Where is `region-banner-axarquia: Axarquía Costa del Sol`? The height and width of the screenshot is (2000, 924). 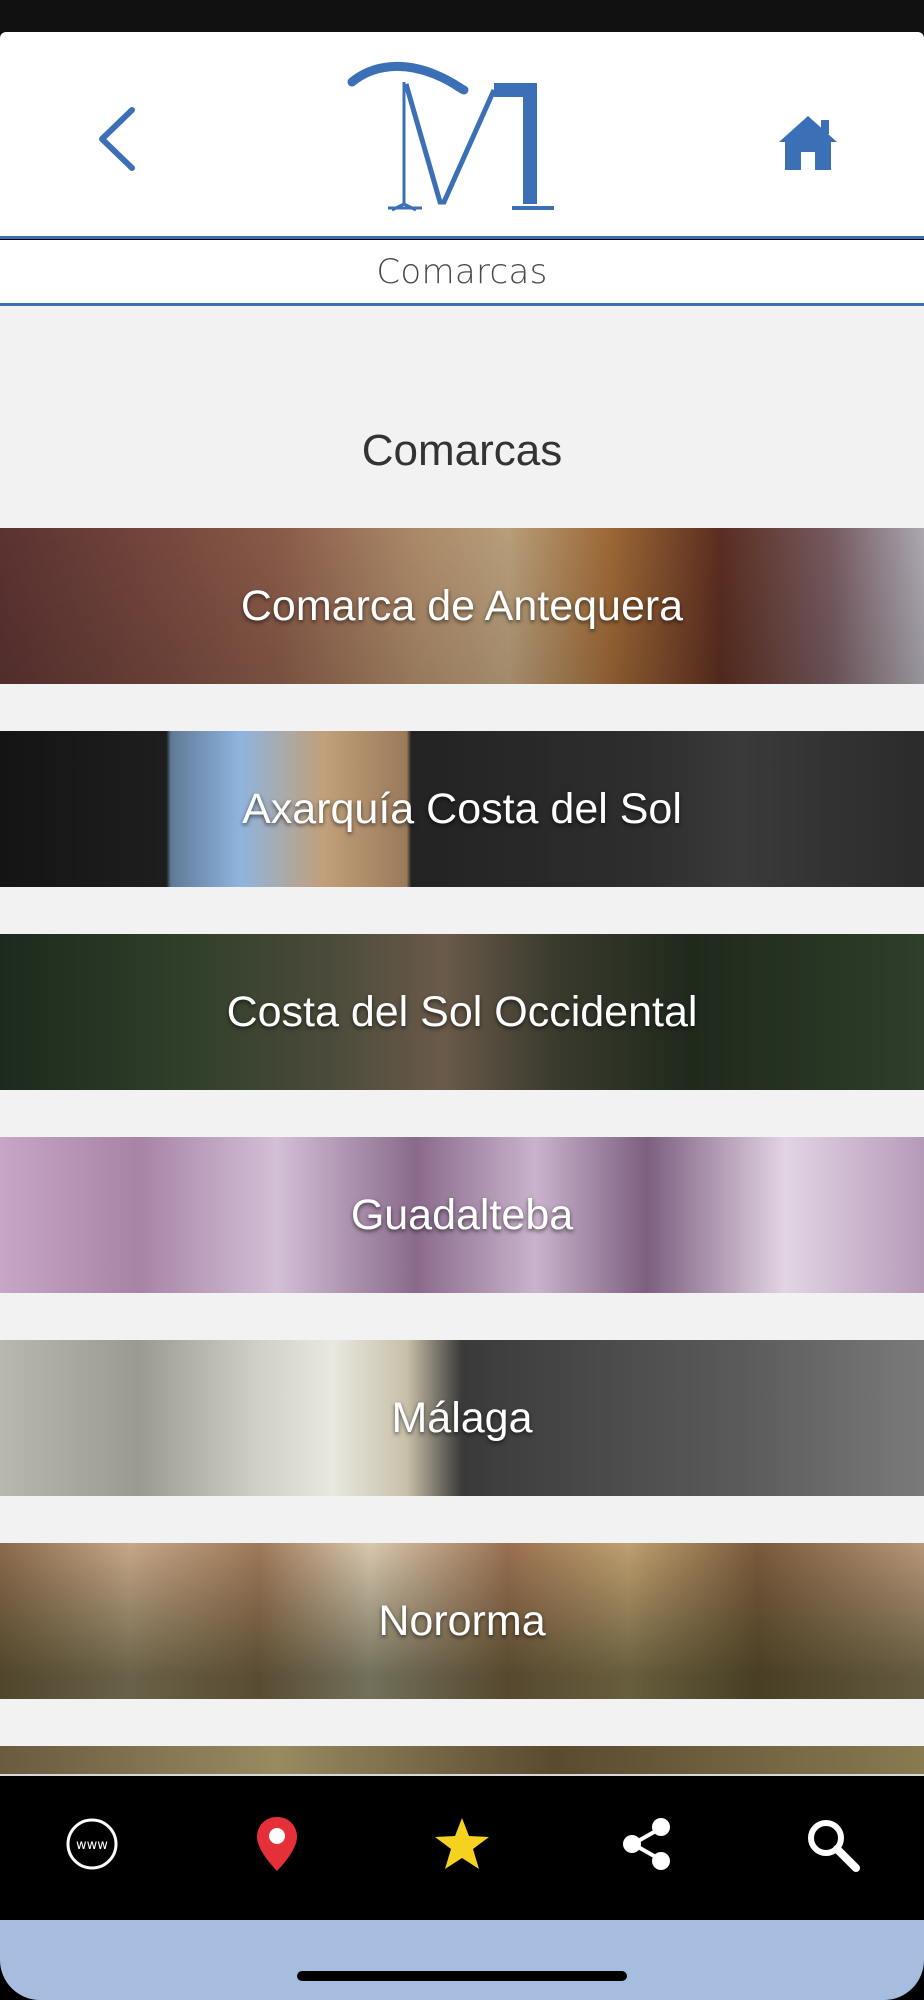
region-banner-axarquia: Axarquía Costa del Sol is located at coordinates (462, 809).